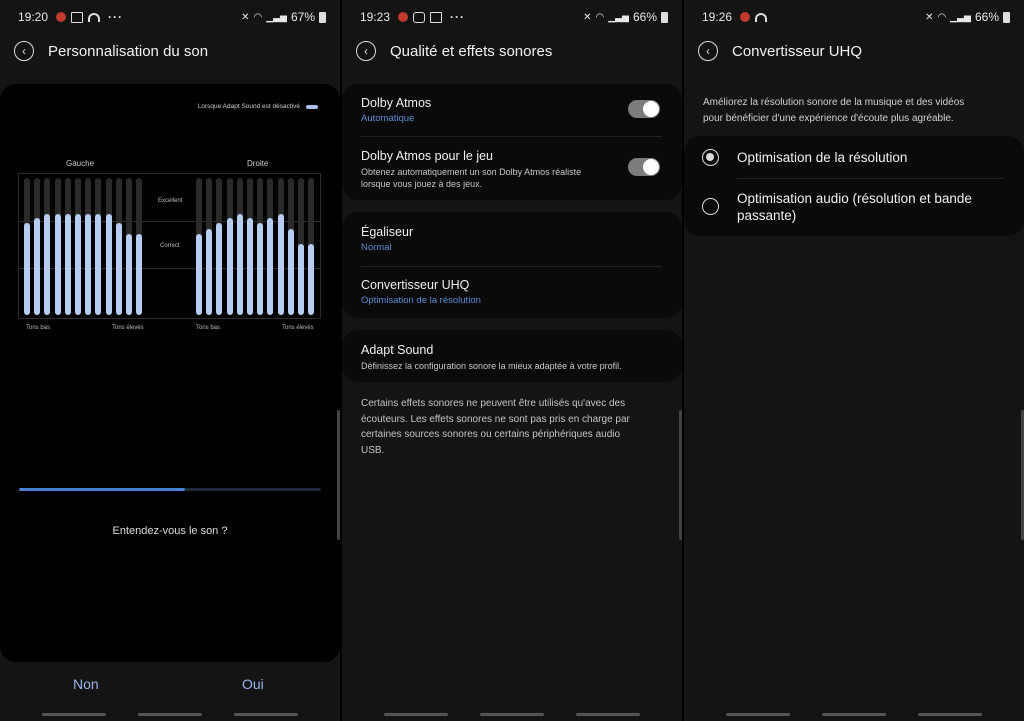 The height and width of the screenshot is (721, 1024). Describe the element at coordinates (422, 184) in the screenshot. I see `dolby-game-desc-line-2: lorsque vous jouez à des jeux.` at that location.